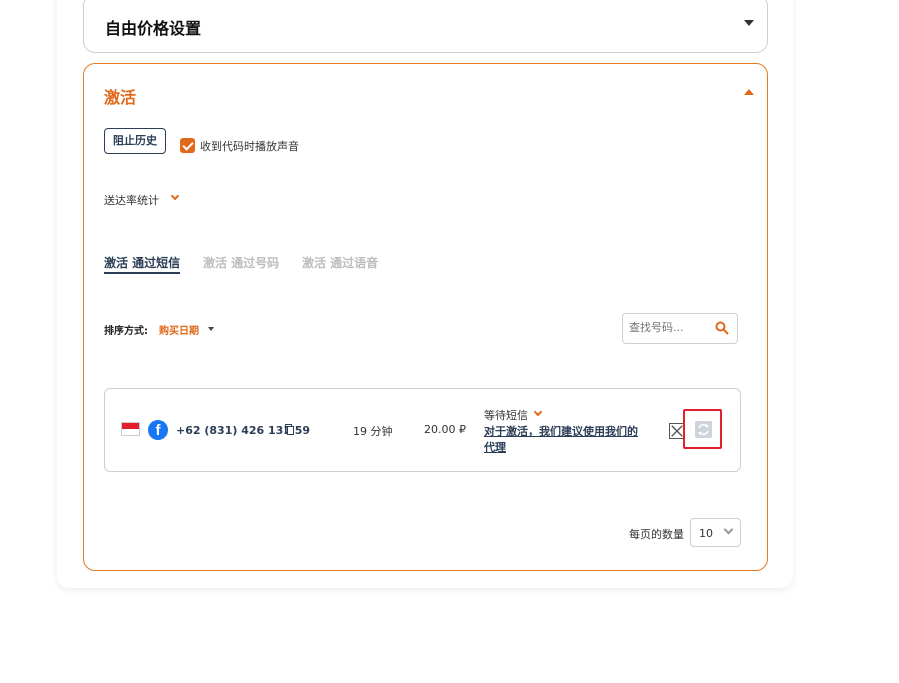  What do you see at coordinates (120, 96) in the screenshot?
I see `activation-title: 激活` at bounding box center [120, 96].